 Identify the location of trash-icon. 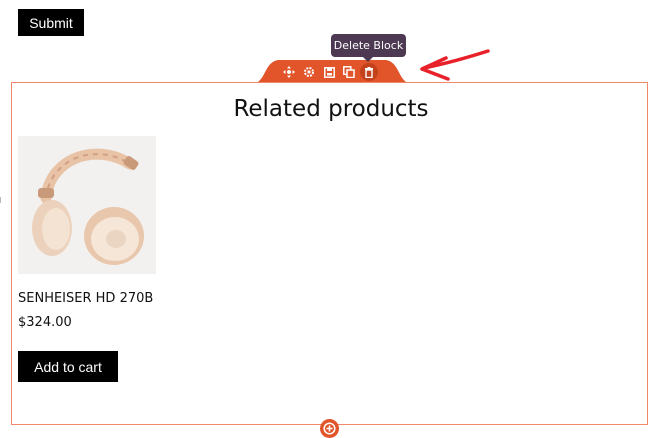
(369, 72).